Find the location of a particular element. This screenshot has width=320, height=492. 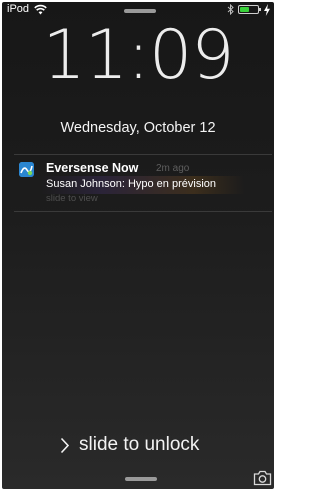

notification-time-ago: 2m ago is located at coordinates (173, 168).